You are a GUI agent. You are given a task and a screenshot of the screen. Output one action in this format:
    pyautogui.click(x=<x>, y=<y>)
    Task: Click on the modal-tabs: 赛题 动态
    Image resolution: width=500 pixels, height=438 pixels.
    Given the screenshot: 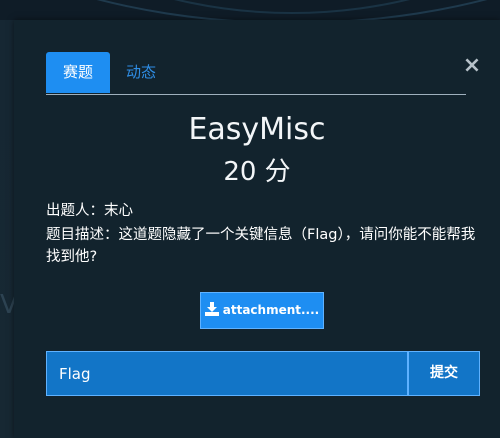 What is the action you would take?
    pyautogui.click(x=256, y=73)
    